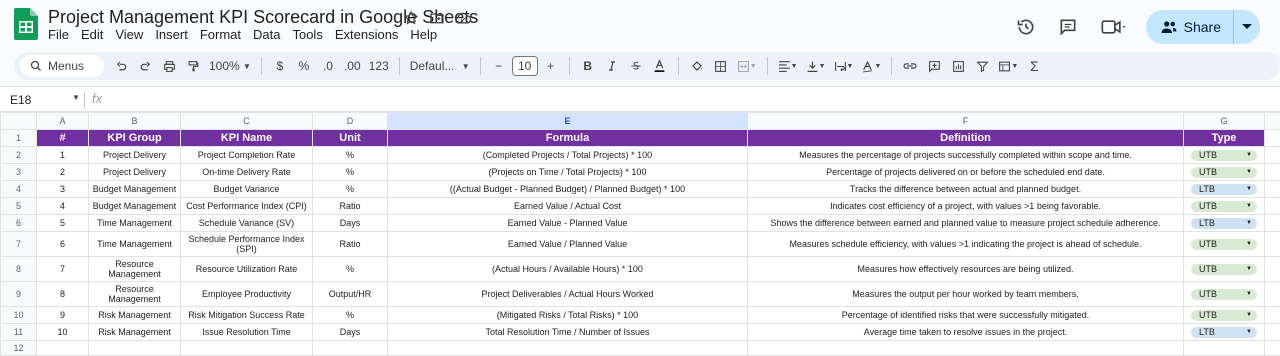 The width and height of the screenshot is (1280, 356). What do you see at coordinates (350, 223) in the screenshot?
I see `cell-unit: Days` at bounding box center [350, 223].